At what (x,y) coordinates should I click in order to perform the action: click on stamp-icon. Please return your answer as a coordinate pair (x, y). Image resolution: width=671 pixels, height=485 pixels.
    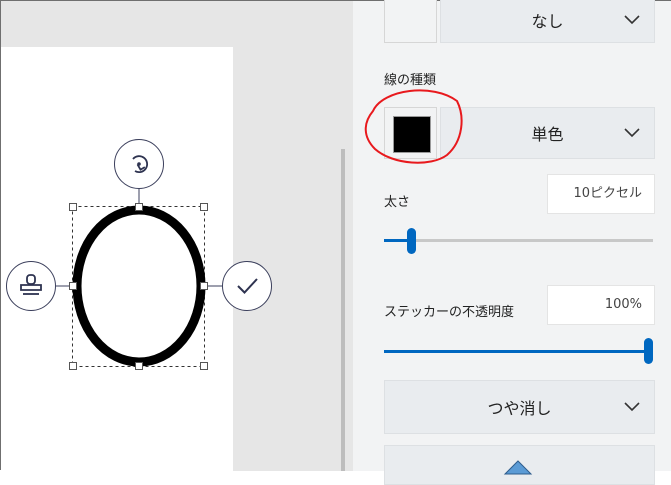
    Looking at the image, I should click on (31, 284).